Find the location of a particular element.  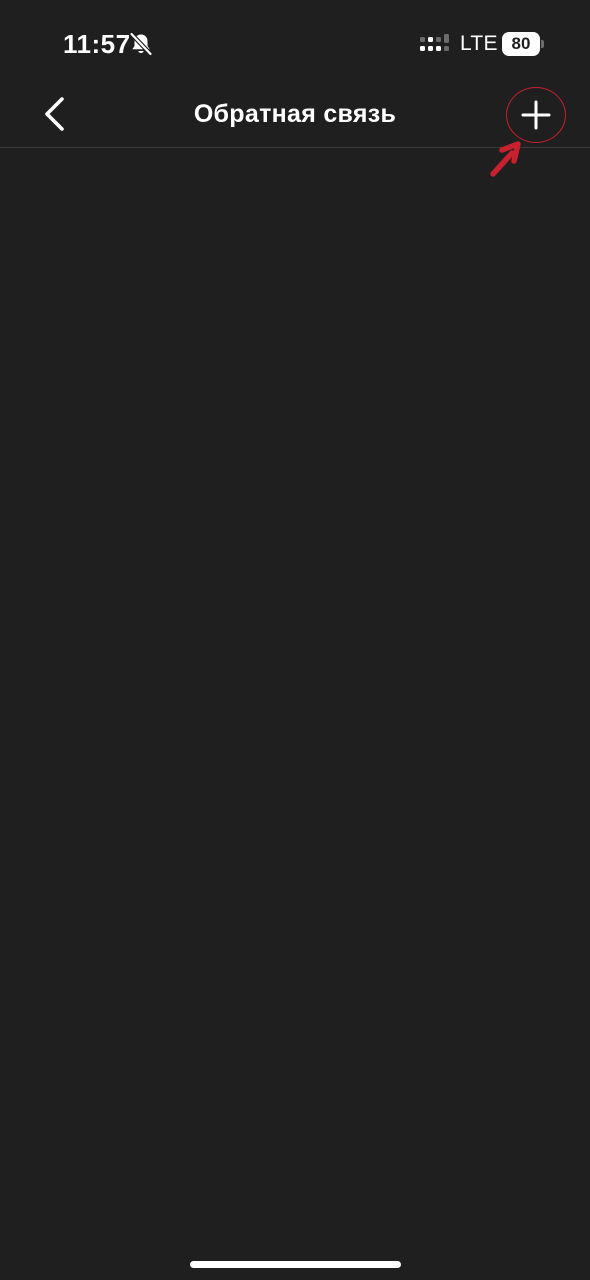

page-title: Обратная связь is located at coordinates (295, 114).